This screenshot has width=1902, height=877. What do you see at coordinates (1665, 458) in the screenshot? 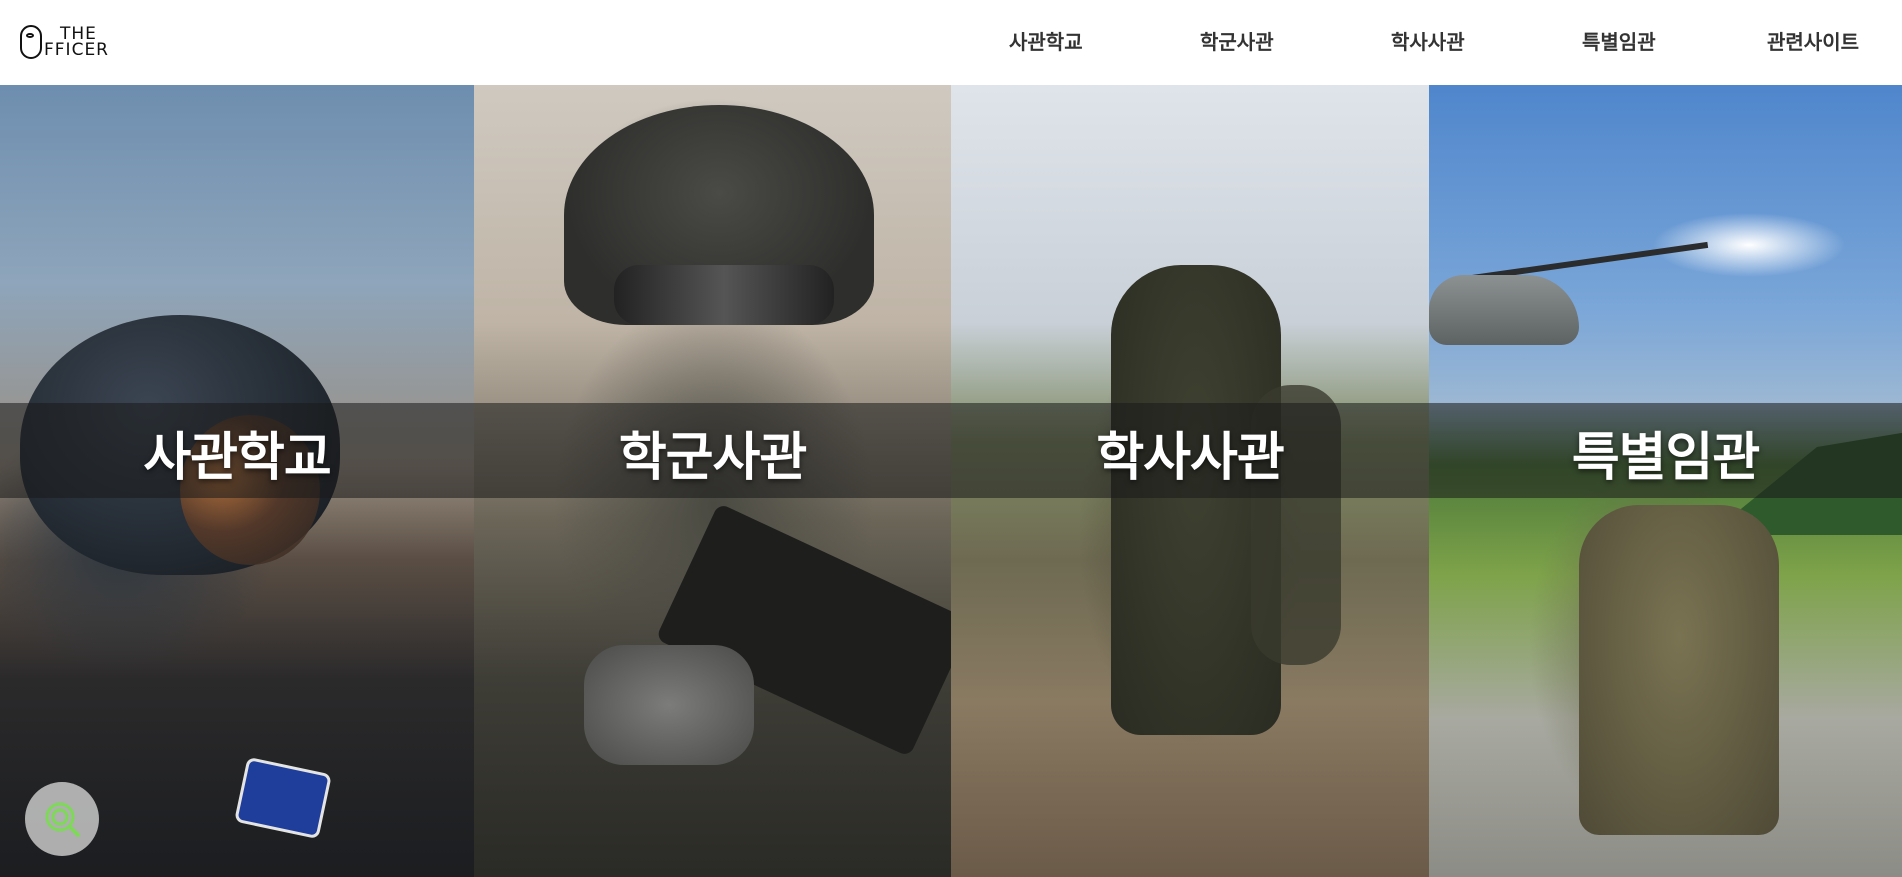
I see `panel-title-special: 특별임관` at bounding box center [1665, 458].